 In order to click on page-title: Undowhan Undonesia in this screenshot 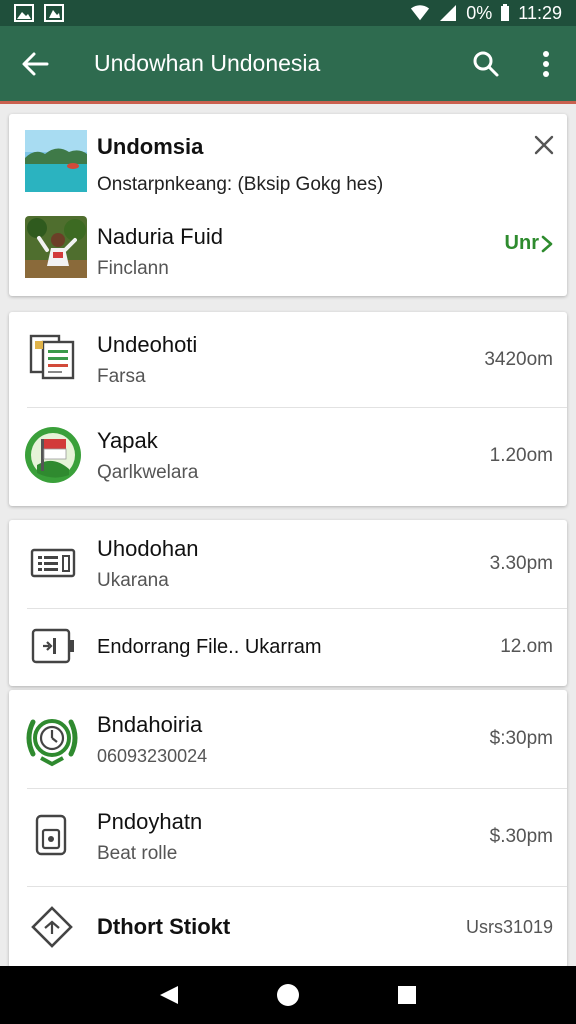, I will do `click(207, 63)`.